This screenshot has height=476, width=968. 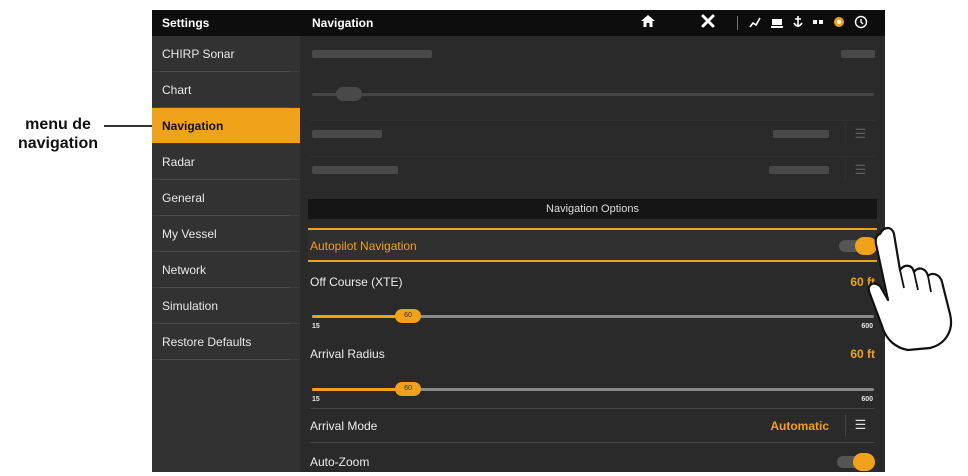 What do you see at coordinates (592, 245) in the screenshot?
I see `autopilot-navigation-row: Autopilot Navigation` at bounding box center [592, 245].